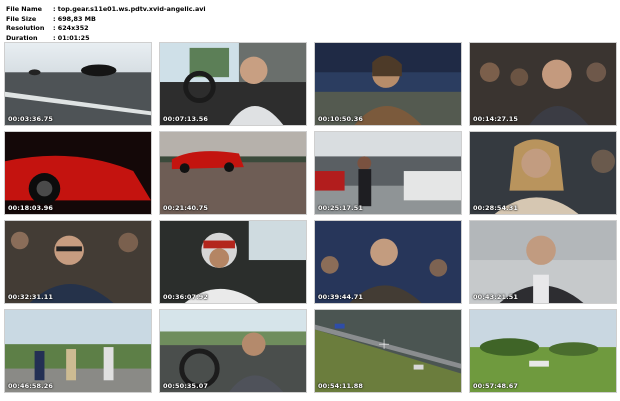 This screenshot has width=620, height=401. I want to click on resolution-row: Resolution : 624x352, so click(106, 29).